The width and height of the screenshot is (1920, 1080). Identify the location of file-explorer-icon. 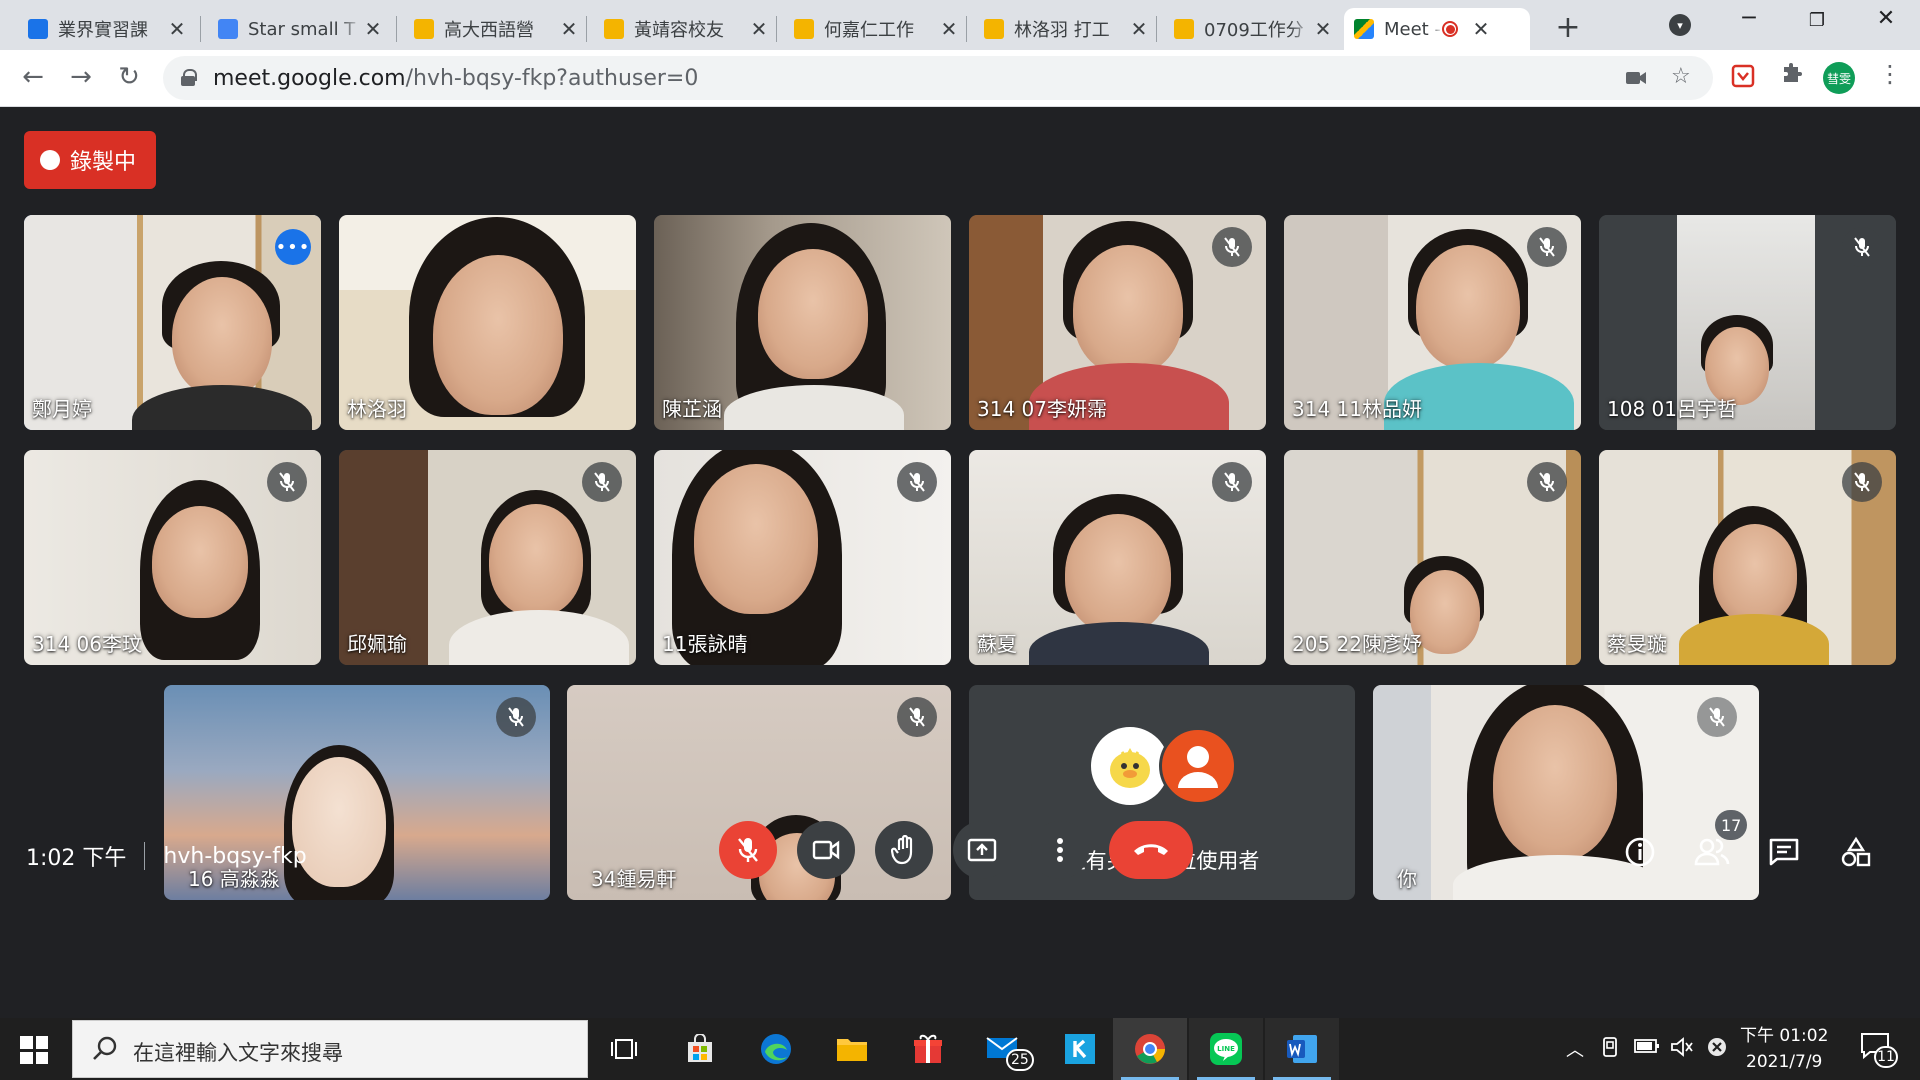
(852, 1049).